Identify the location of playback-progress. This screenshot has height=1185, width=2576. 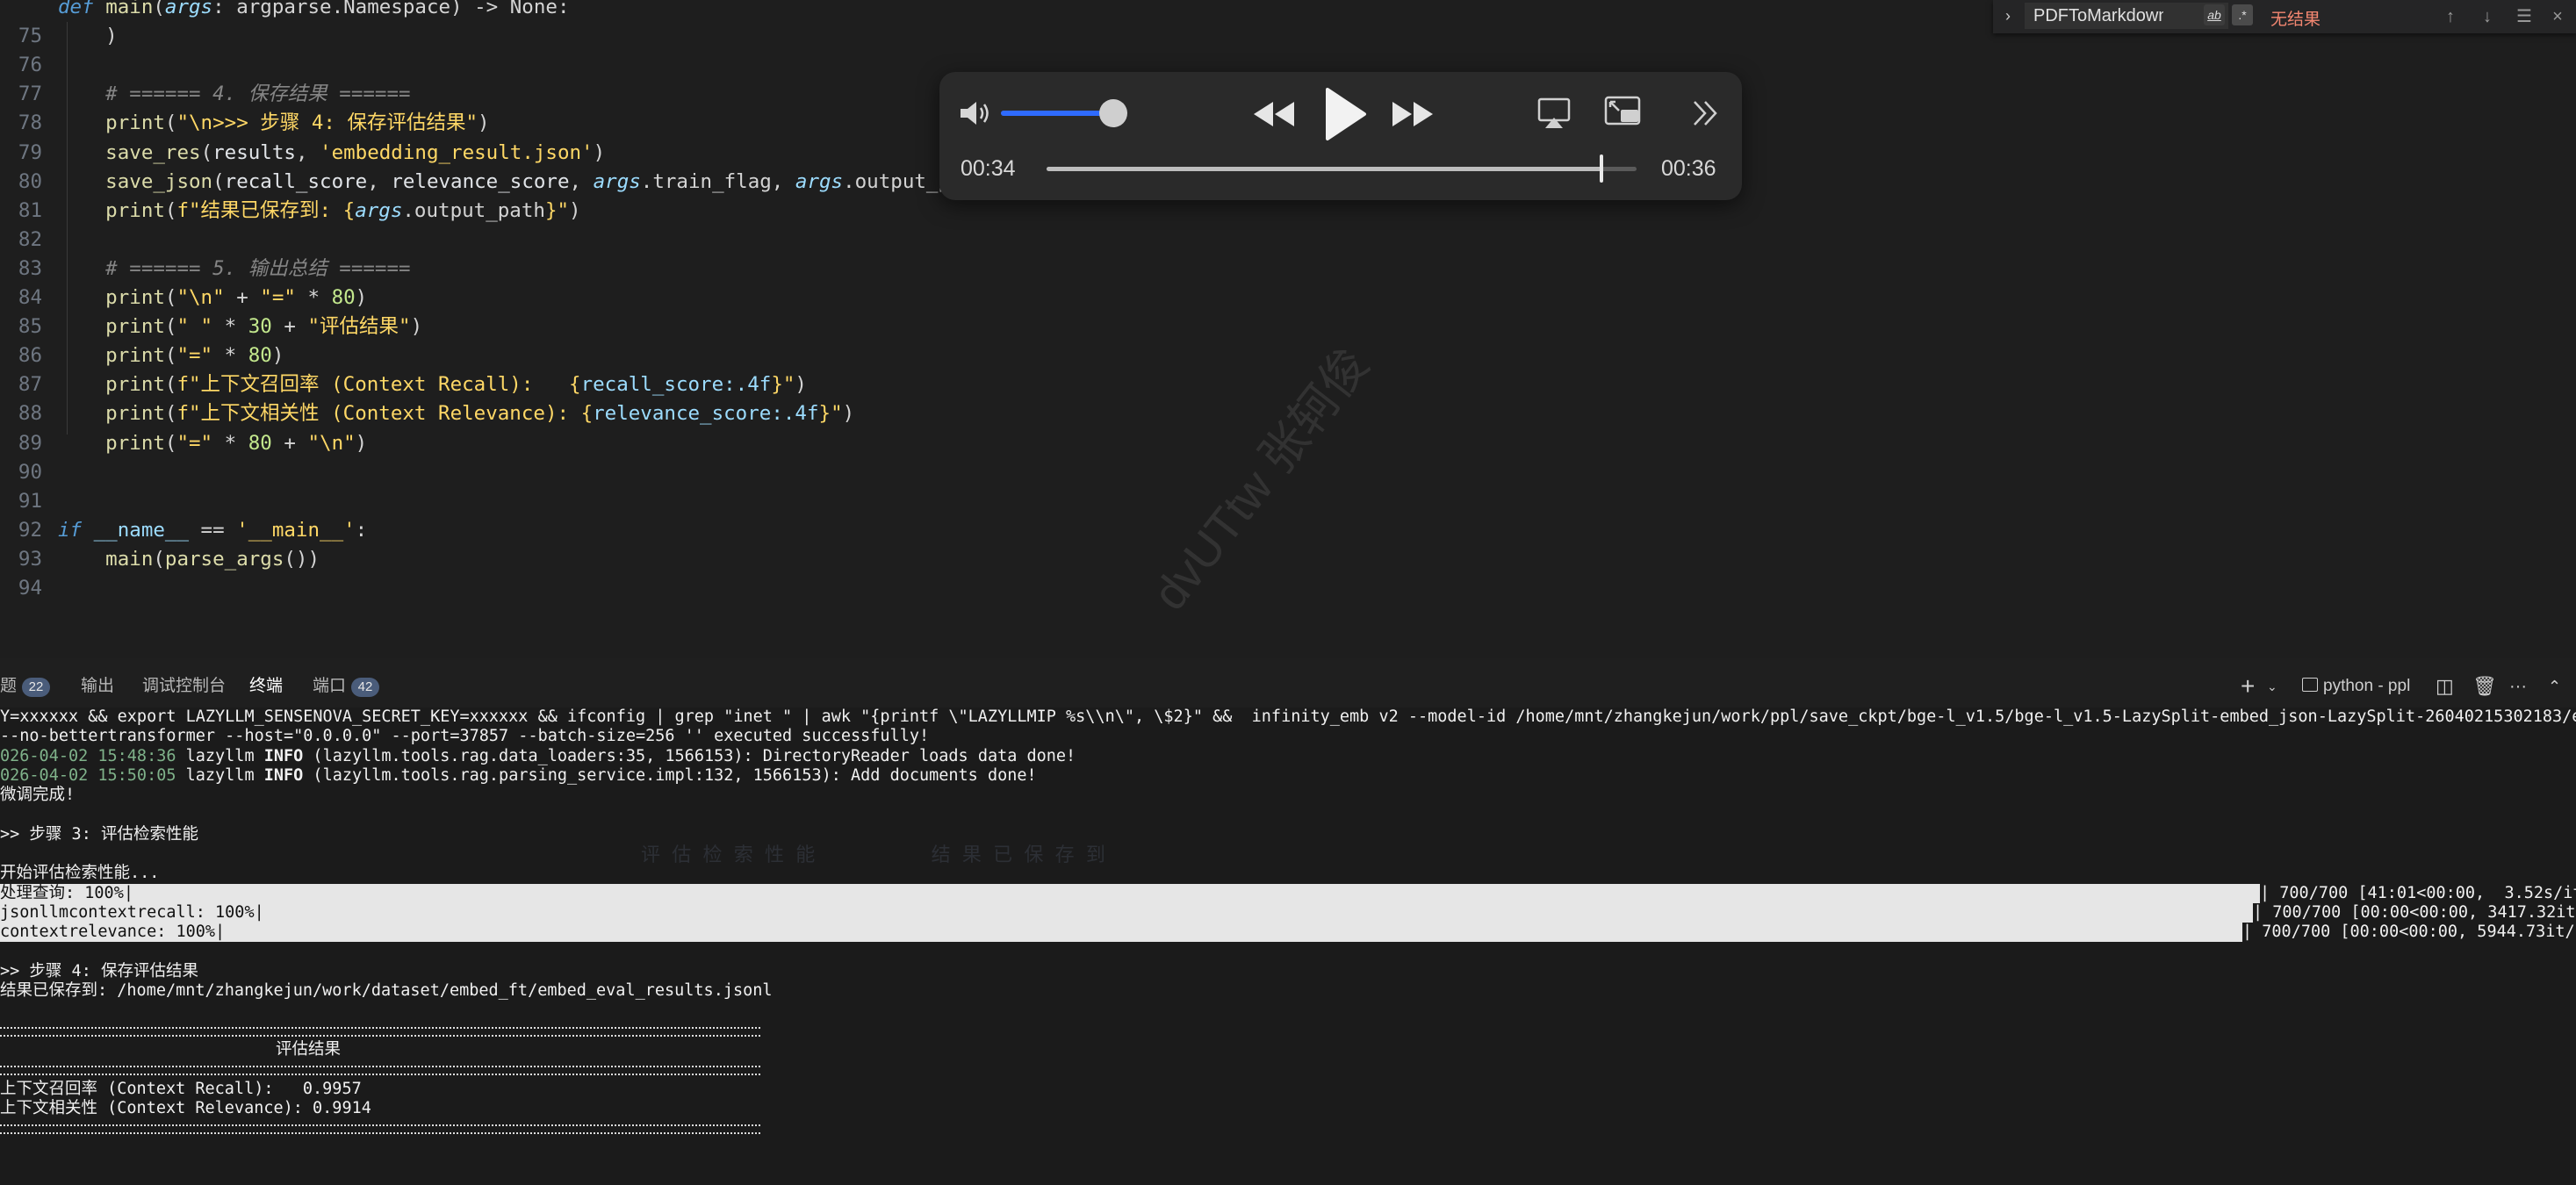
(1342, 168).